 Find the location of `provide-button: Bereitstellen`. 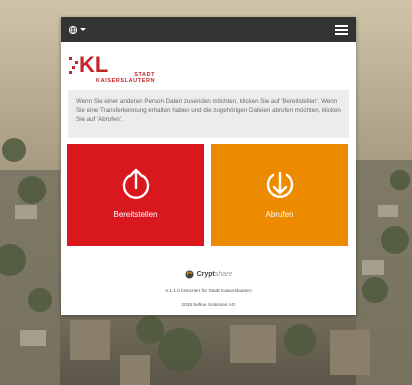

provide-button: Bereitstellen is located at coordinates (135, 195).